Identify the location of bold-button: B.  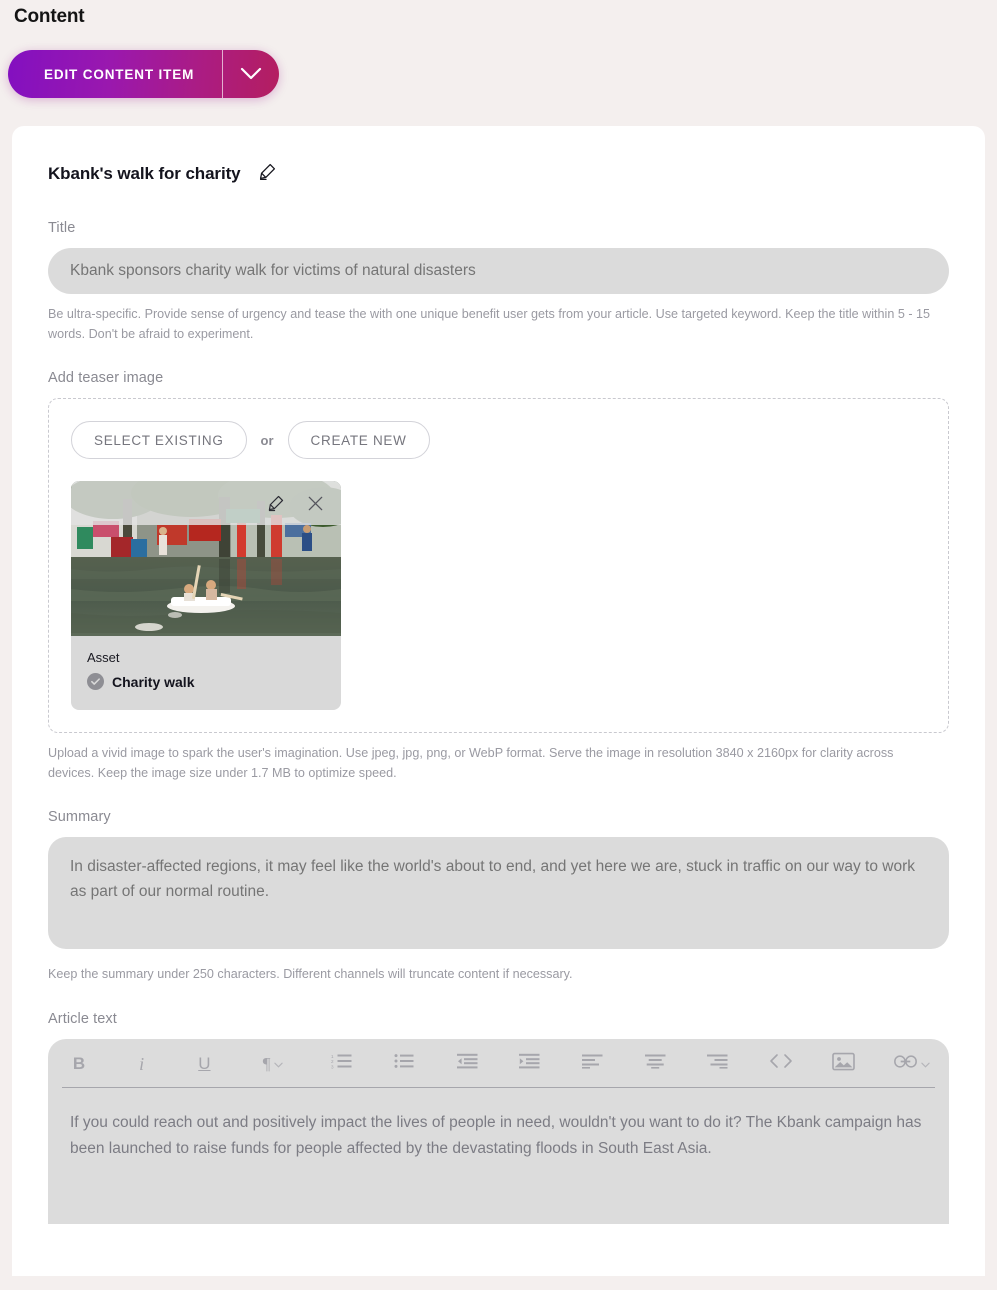
(79, 1064).